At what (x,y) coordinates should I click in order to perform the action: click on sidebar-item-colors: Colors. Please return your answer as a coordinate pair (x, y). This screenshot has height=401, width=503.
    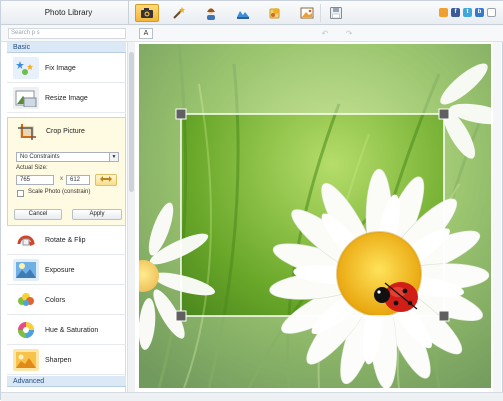
    Looking at the image, I should click on (66, 300).